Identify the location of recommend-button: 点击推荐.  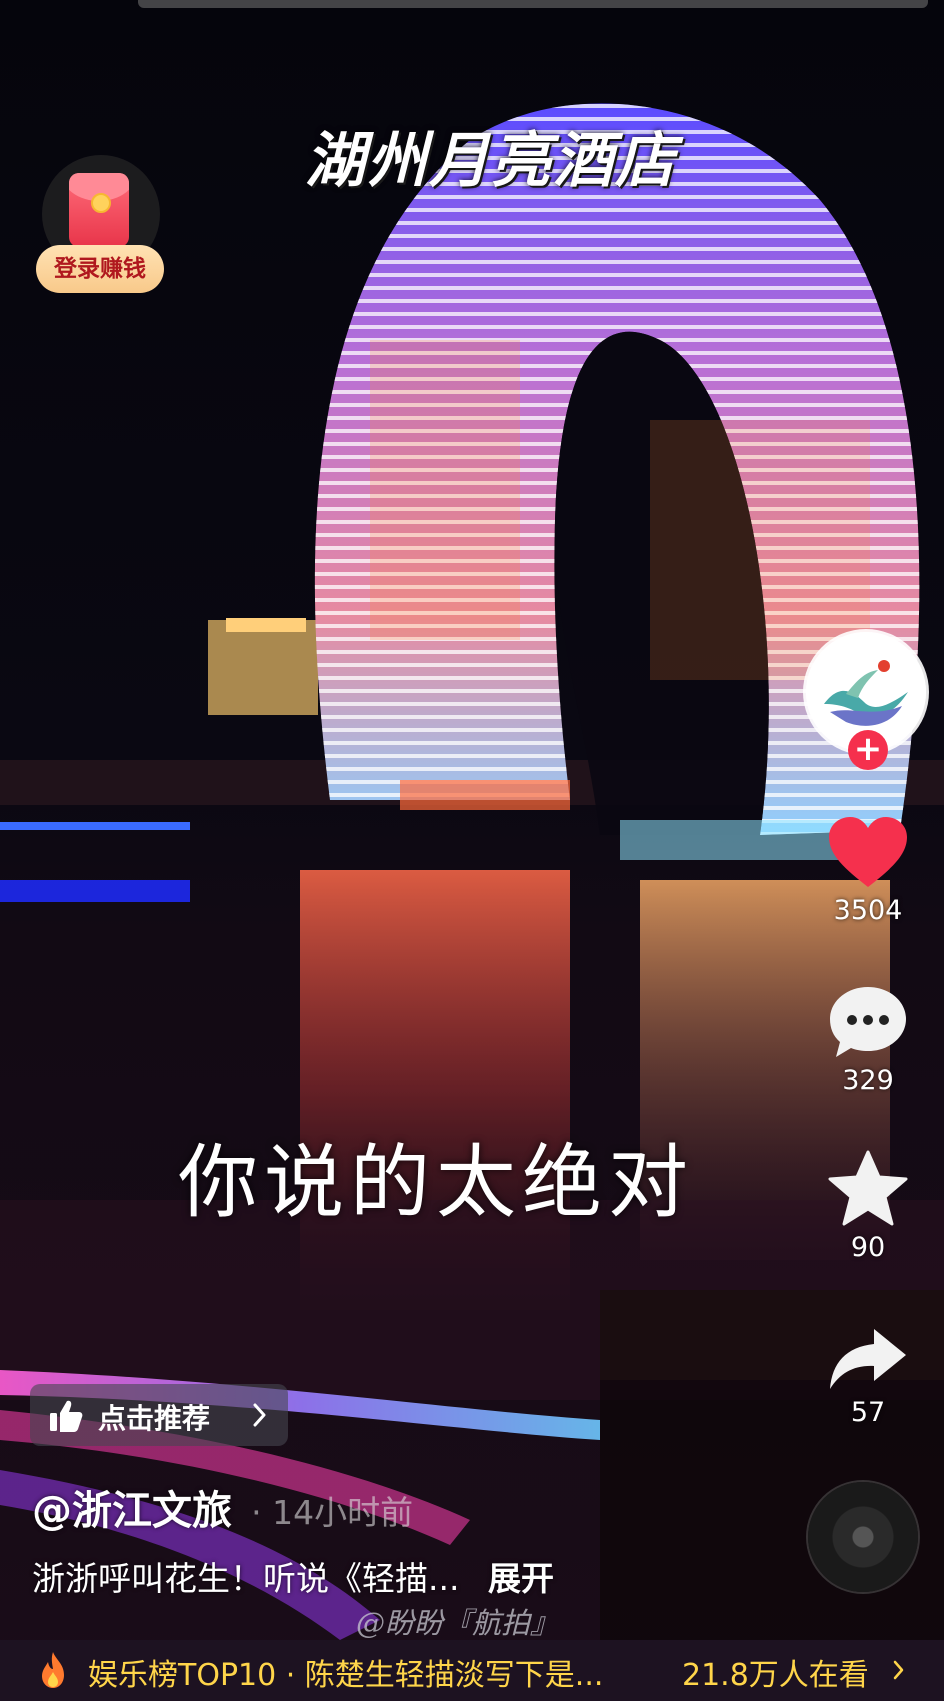
(159, 1415).